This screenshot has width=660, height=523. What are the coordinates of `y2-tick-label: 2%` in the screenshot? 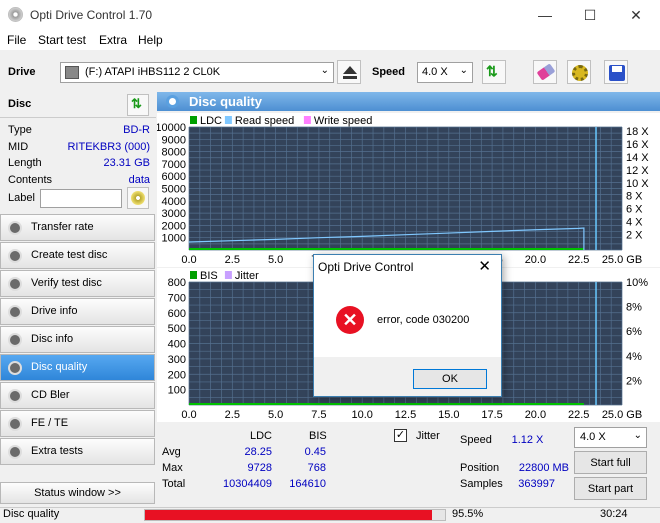 It's located at (634, 381).